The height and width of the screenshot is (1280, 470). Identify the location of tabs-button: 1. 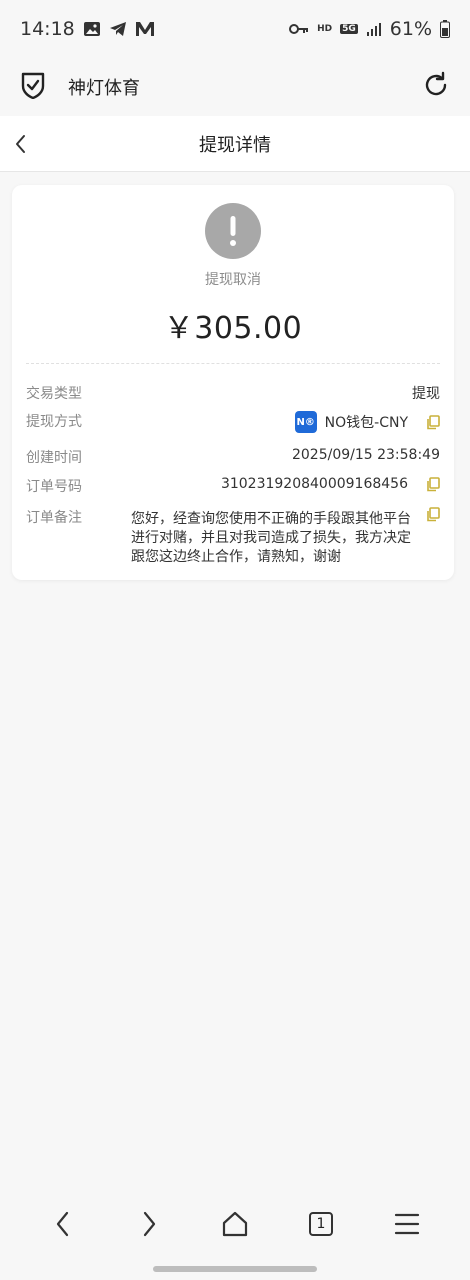
(321, 1224).